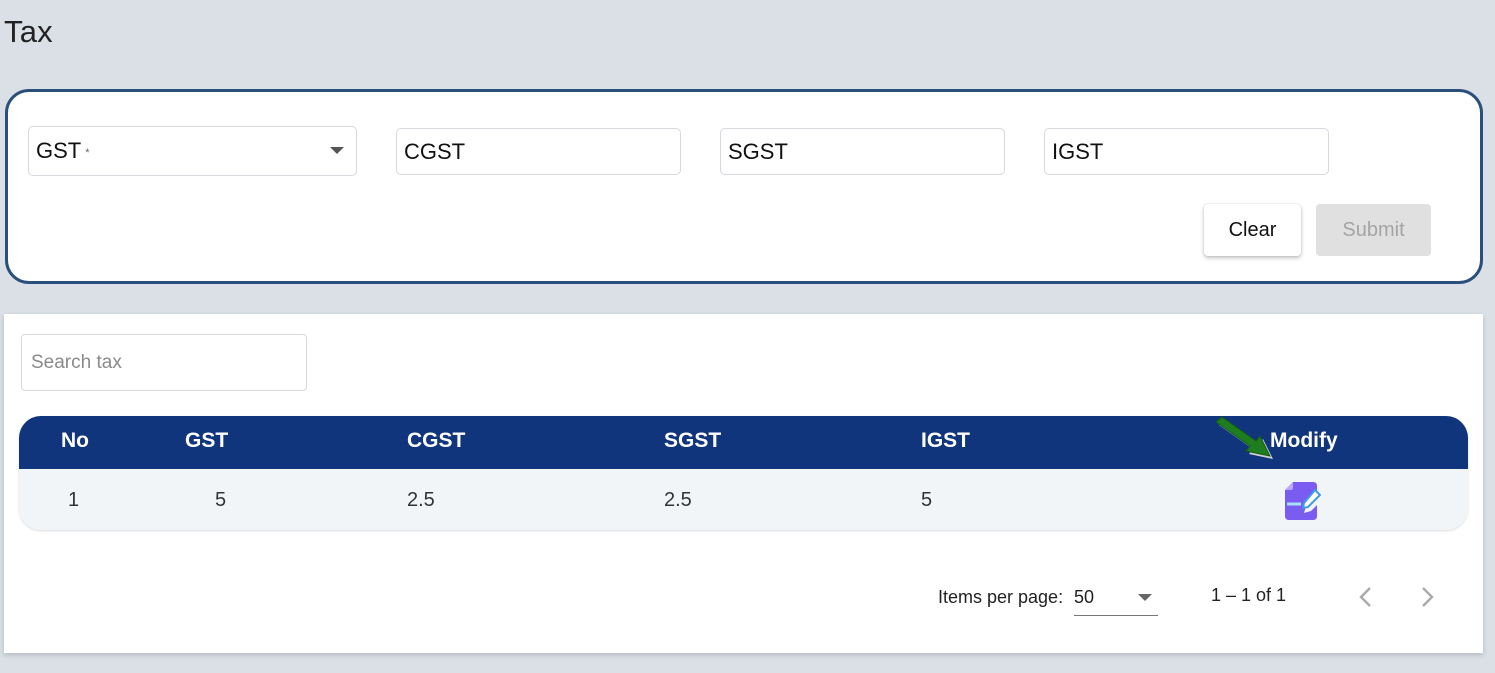 The height and width of the screenshot is (673, 1495). I want to click on required-marker: *, so click(87, 153).